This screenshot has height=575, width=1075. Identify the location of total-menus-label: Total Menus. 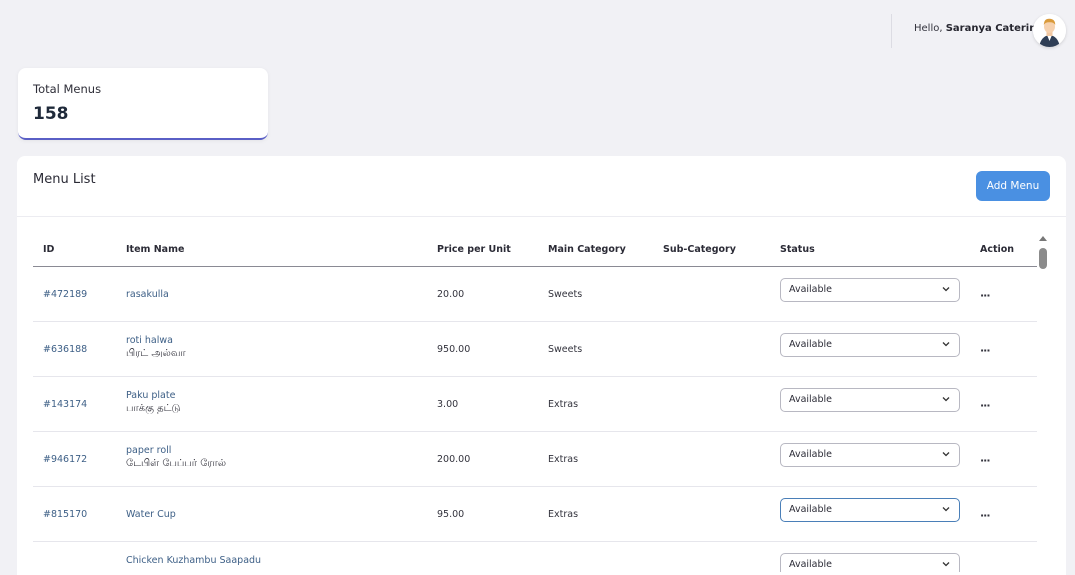
(67, 89).